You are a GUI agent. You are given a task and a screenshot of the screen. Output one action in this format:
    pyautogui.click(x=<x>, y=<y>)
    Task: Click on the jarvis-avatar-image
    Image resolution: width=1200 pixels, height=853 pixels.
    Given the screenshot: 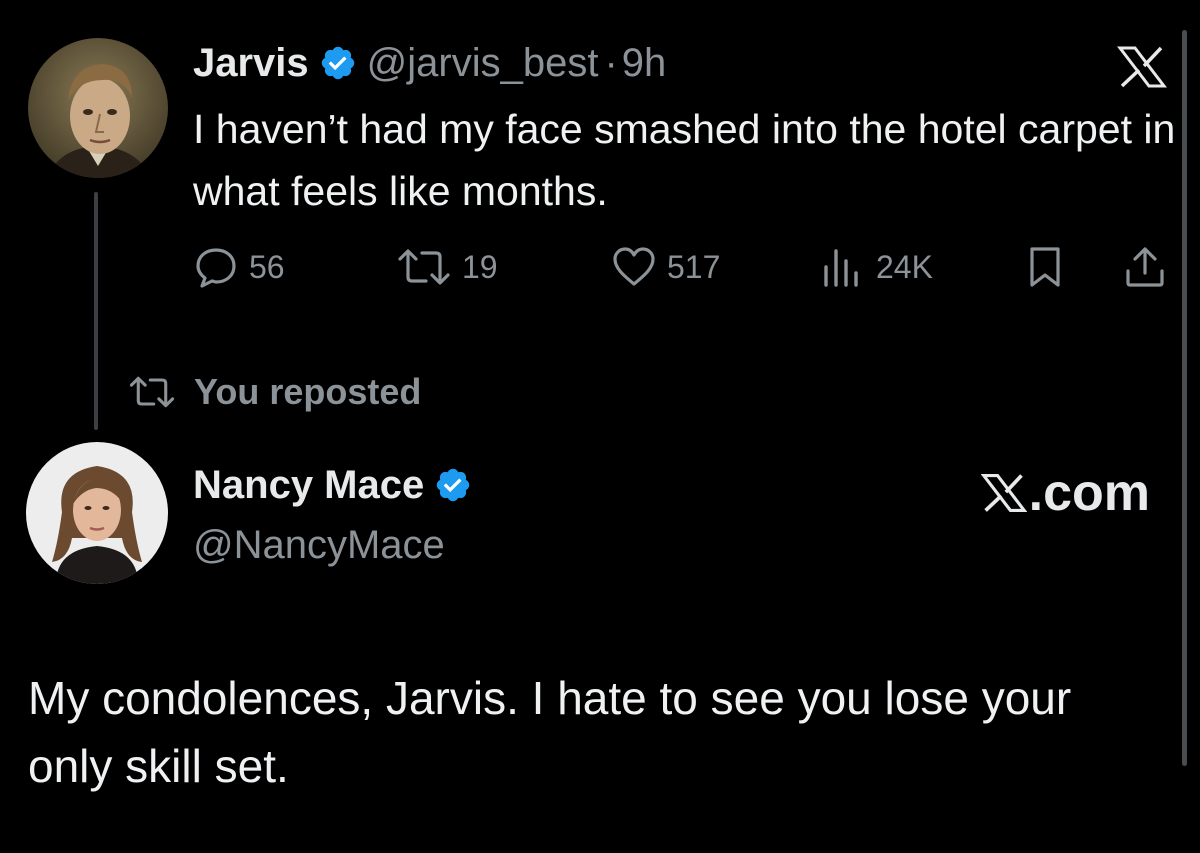 What is the action you would take?
    pyautogui.click(x=98, y=108)
    